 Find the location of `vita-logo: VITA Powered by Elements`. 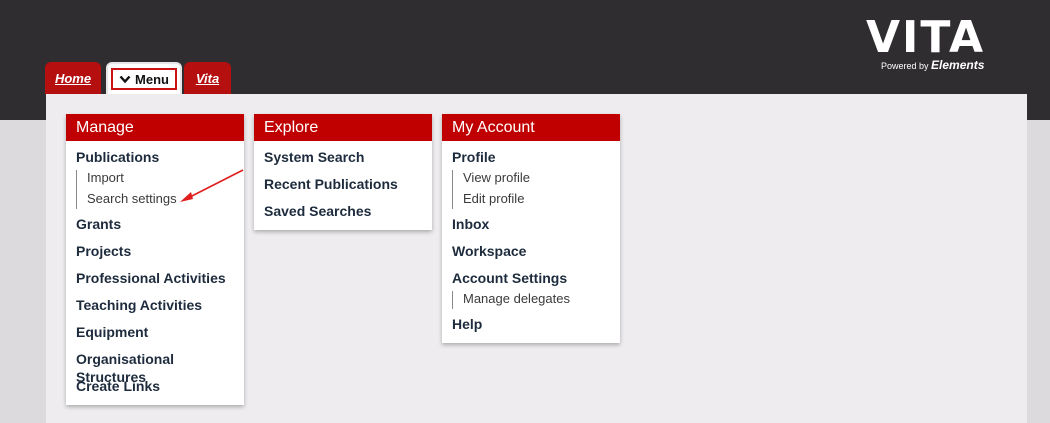

vita-logo: VITA Powered by Elements is located at coordinates (931, 44).